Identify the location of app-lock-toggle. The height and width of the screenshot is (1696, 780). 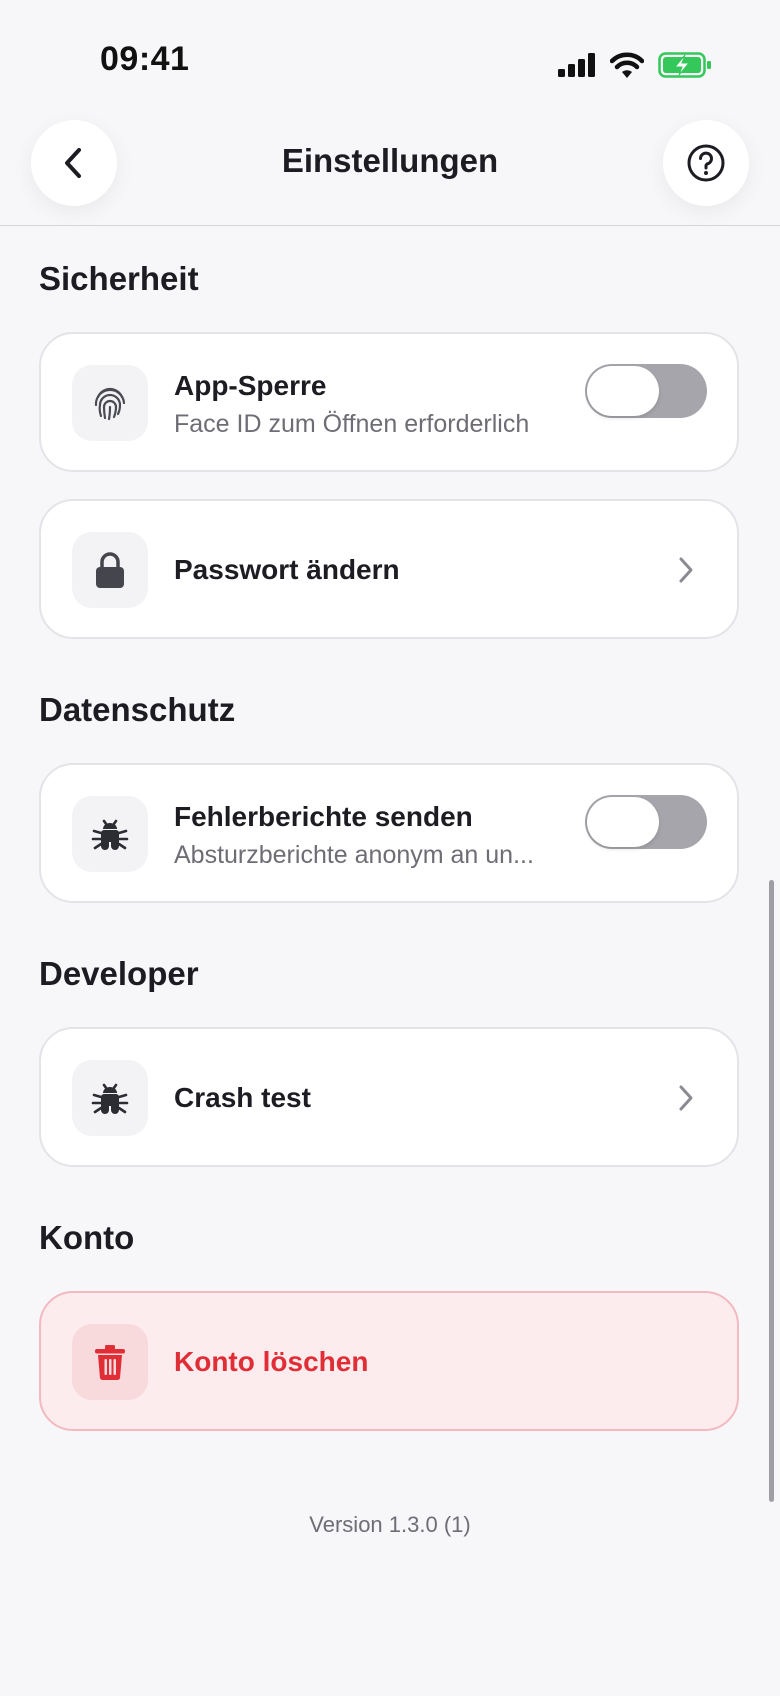
(646, 391).